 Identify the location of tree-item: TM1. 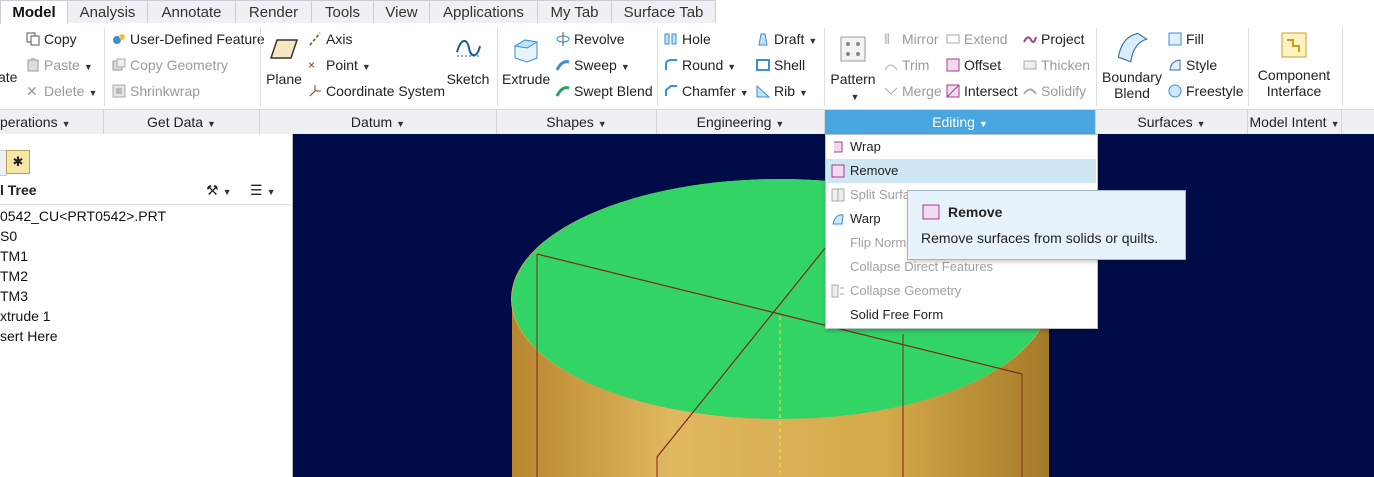
(14, 256).